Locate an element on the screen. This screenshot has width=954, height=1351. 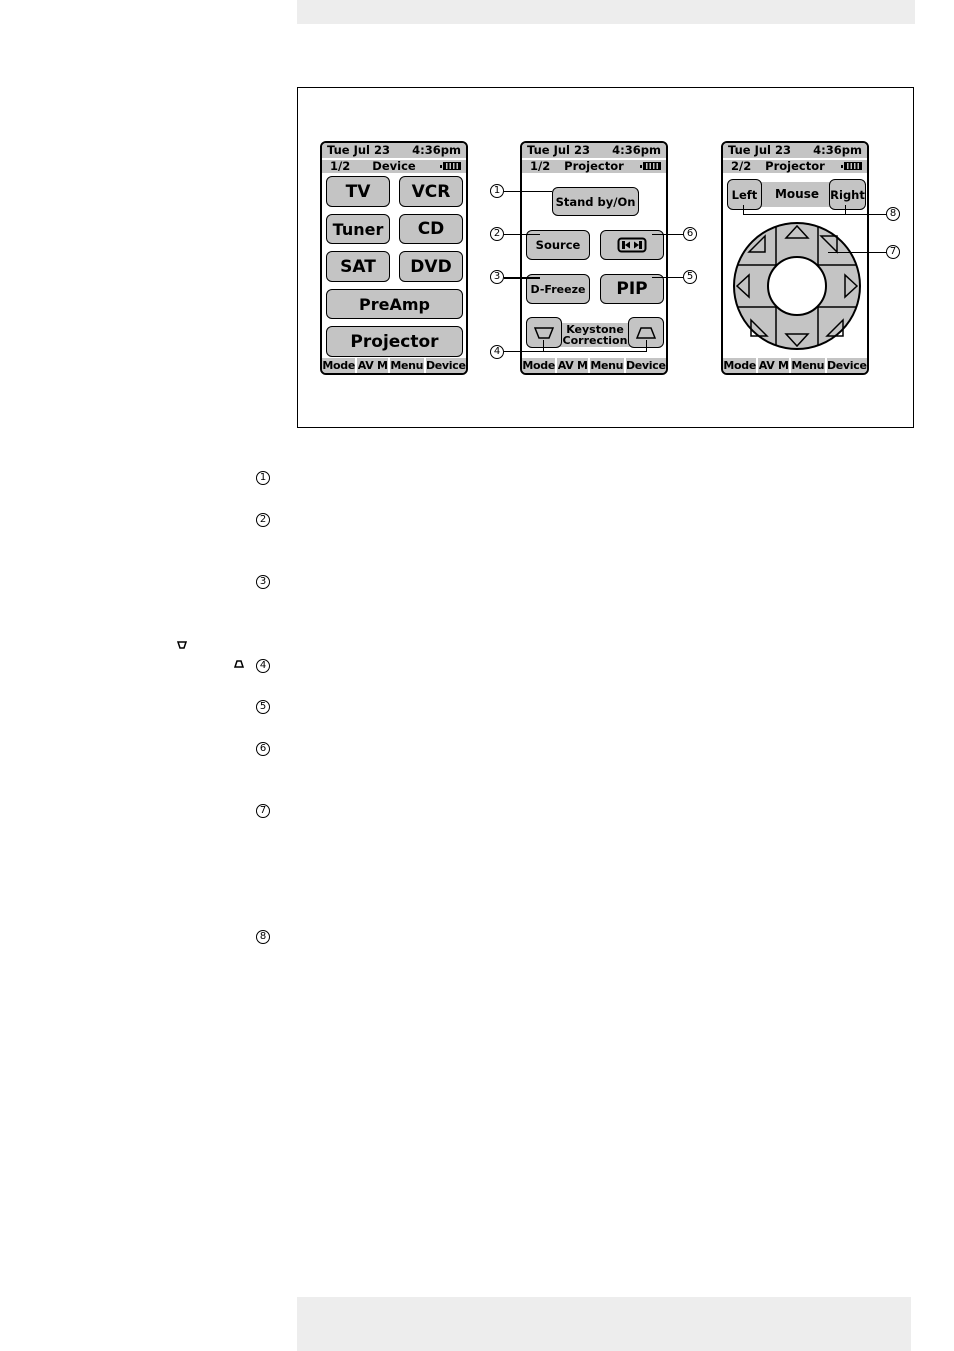
device-button-dvd: DVD is located at coordinates (431, 266).